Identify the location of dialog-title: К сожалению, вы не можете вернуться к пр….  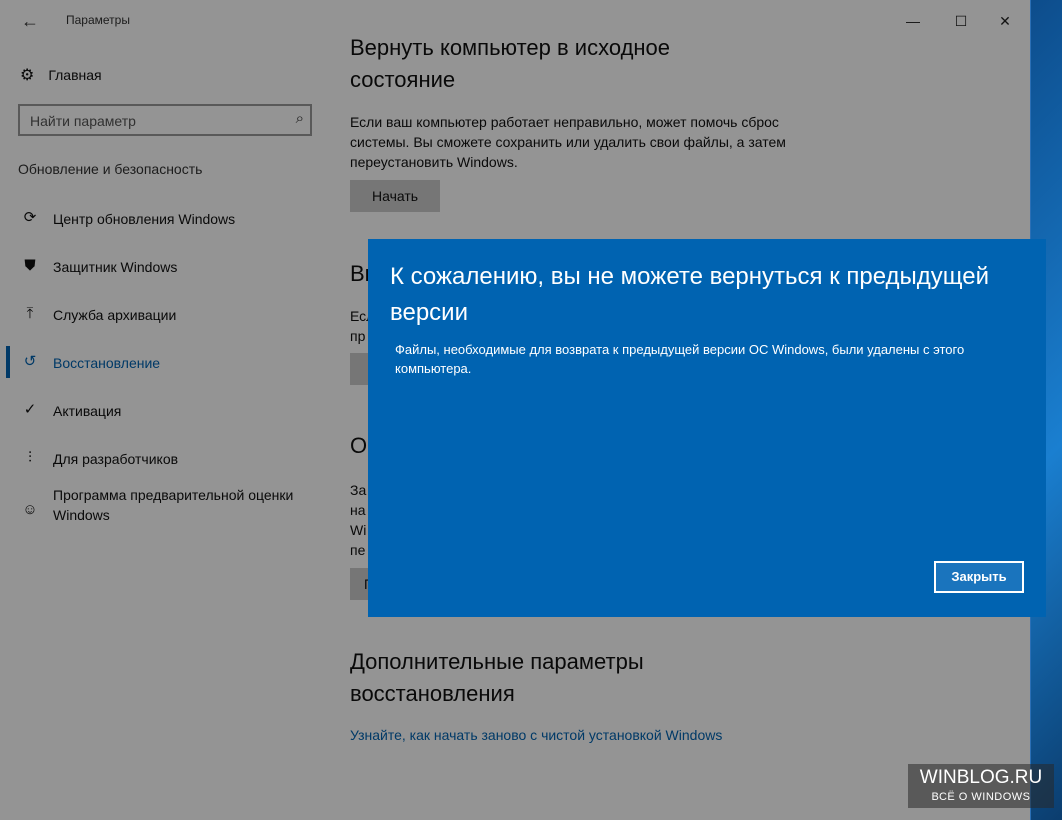
(690, 294).